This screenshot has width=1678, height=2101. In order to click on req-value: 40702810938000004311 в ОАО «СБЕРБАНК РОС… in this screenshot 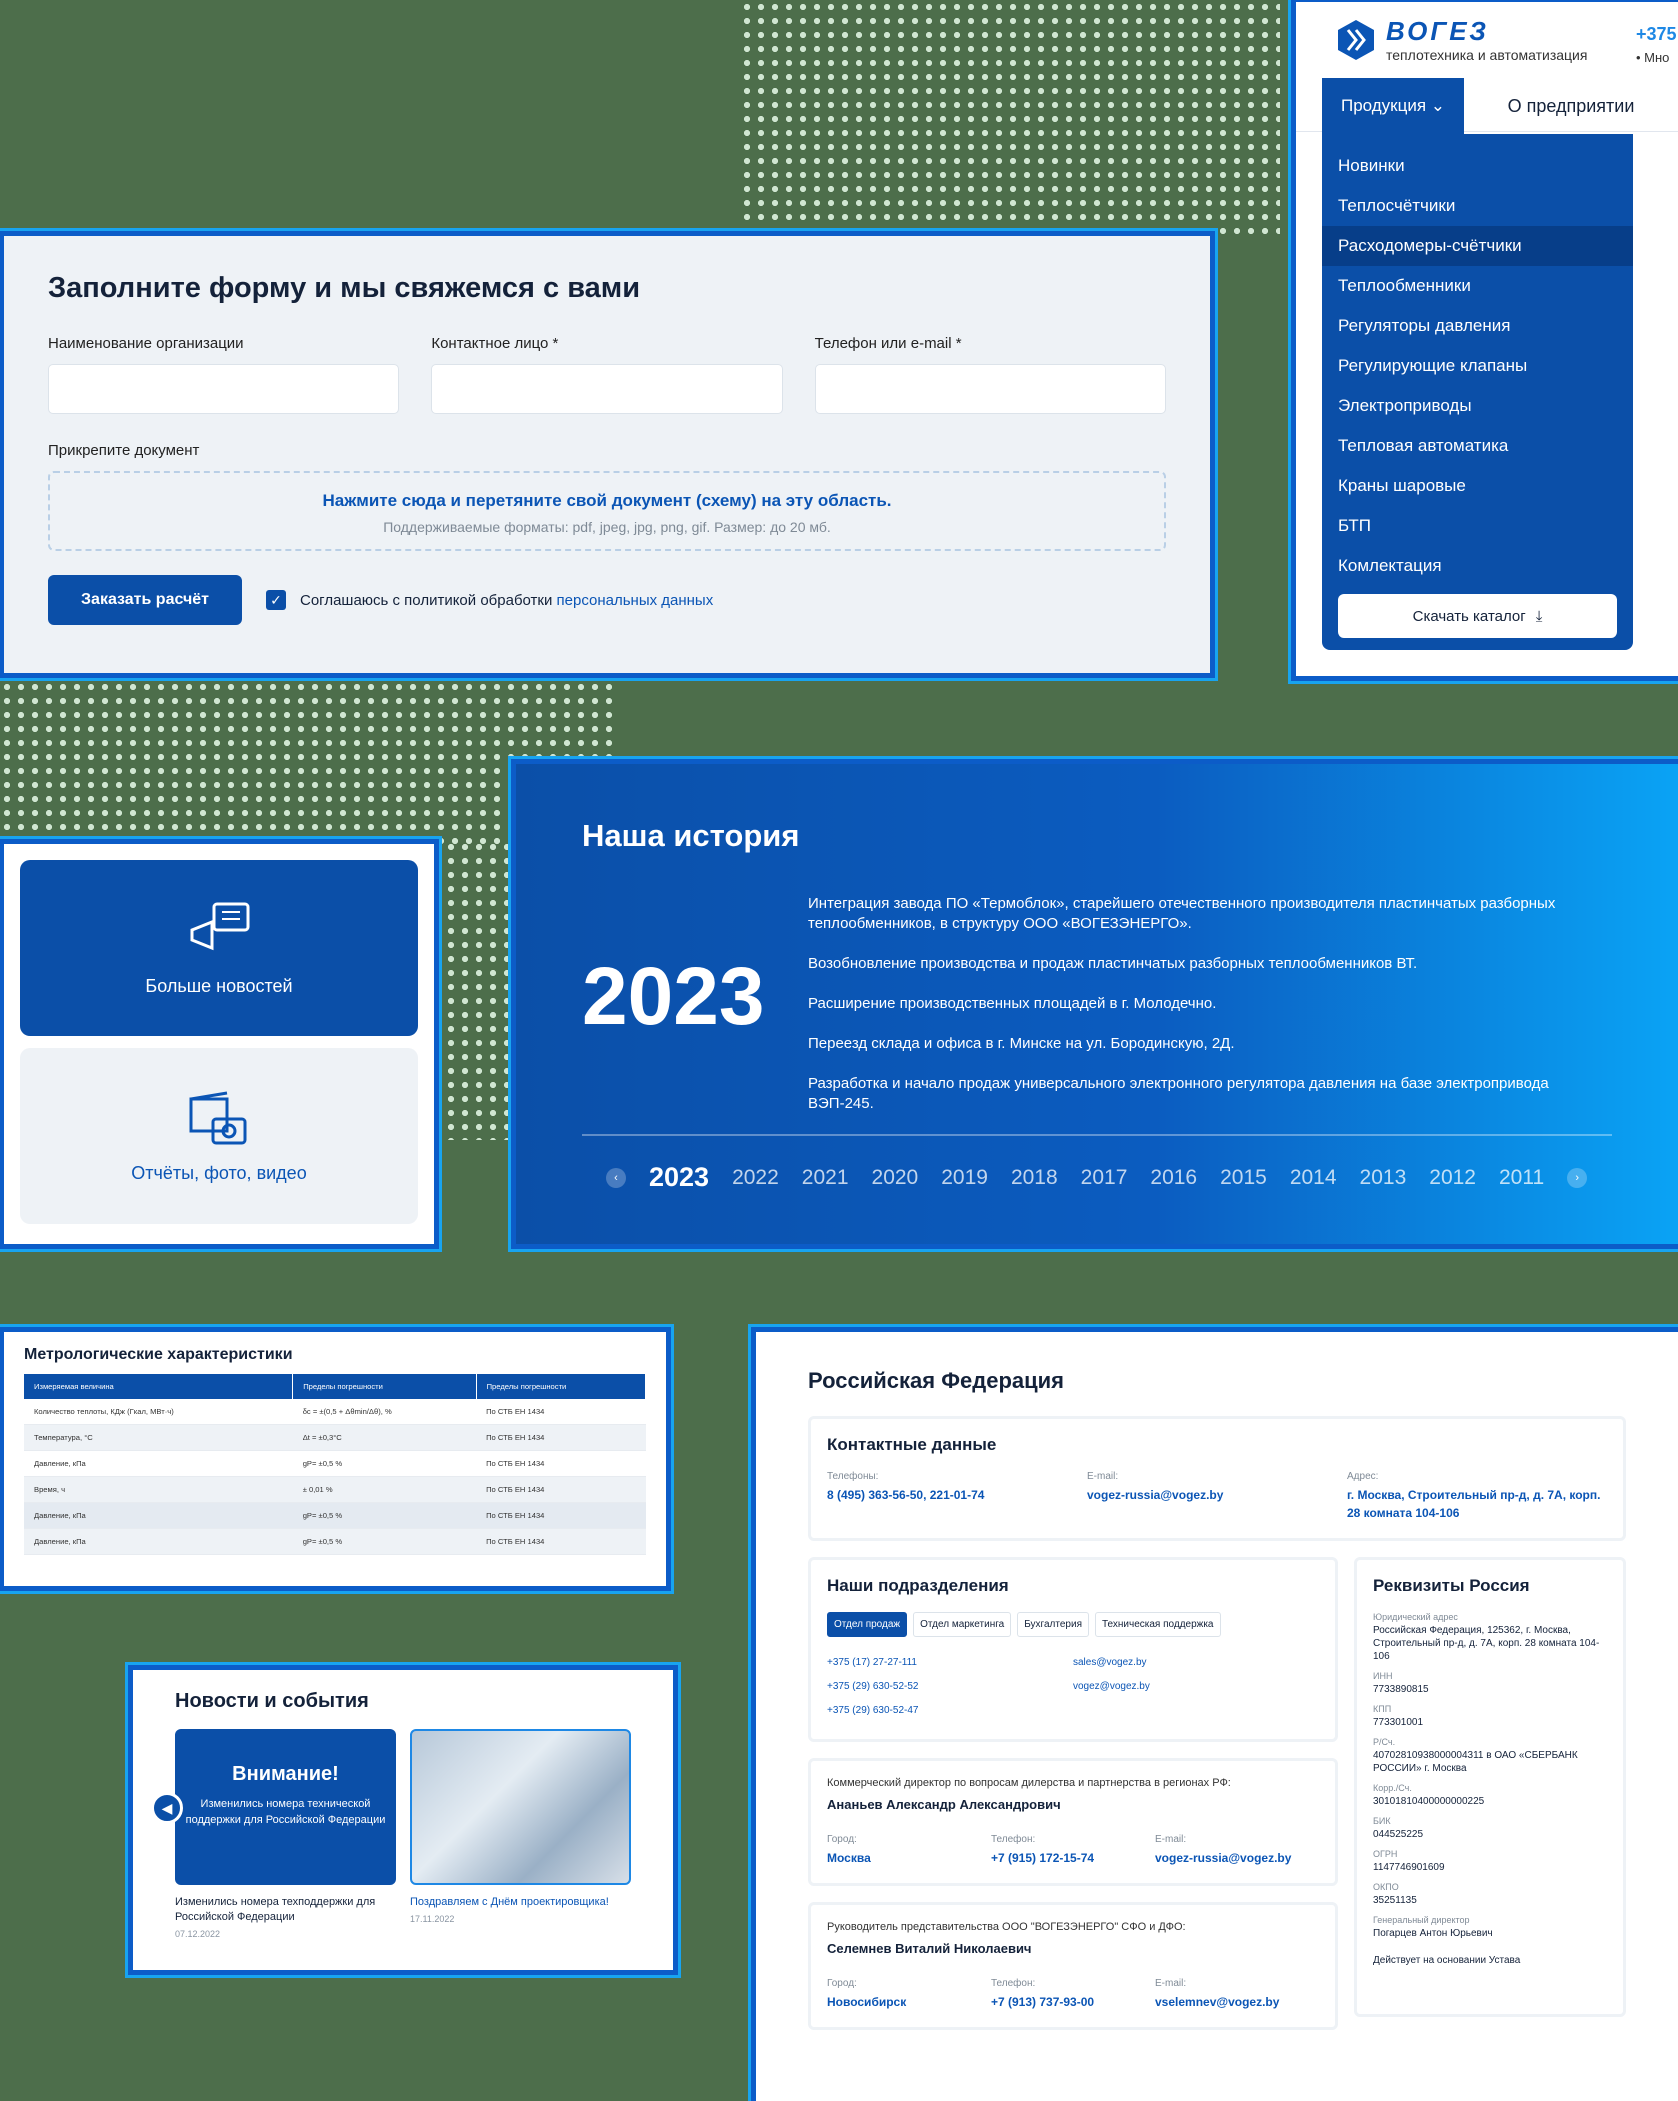, I will do `click(1475, 1762)`.